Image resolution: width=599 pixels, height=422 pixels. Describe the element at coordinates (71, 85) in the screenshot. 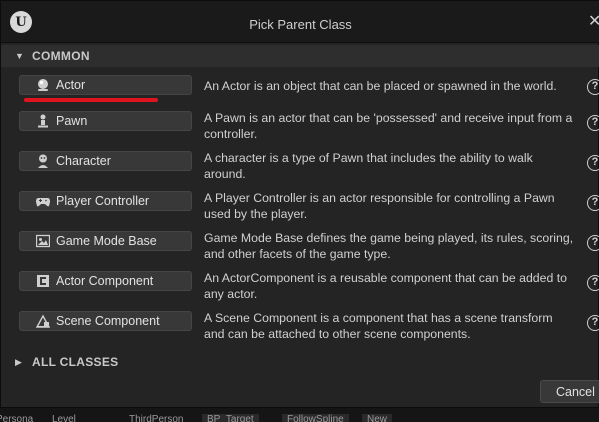

I see `actor-button-label: Actor` at that location.